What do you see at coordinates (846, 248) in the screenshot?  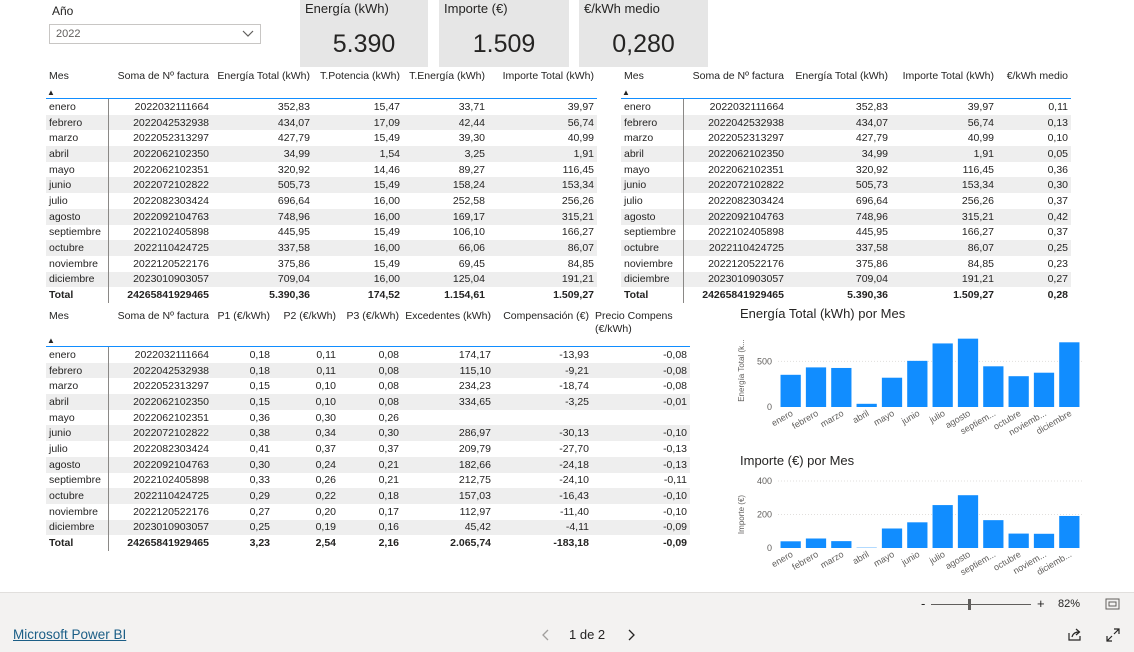 I see `table-row: octubre 2022110424725 337,58 86,07 0,25` at bounding box center [846, 248].